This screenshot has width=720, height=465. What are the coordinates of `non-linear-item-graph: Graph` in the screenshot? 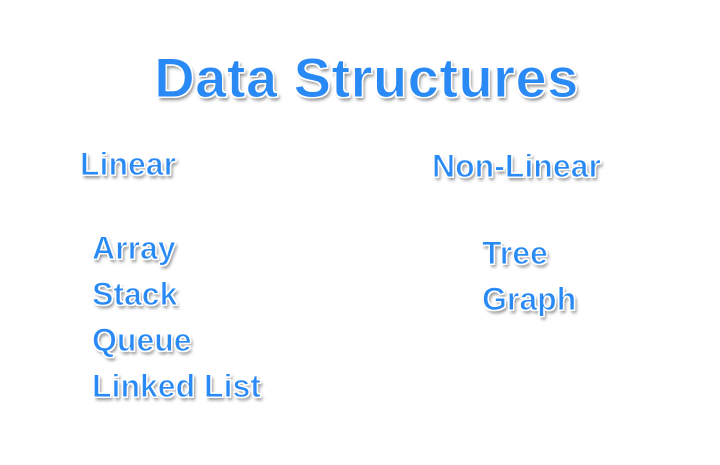 It's located at (529, 299).